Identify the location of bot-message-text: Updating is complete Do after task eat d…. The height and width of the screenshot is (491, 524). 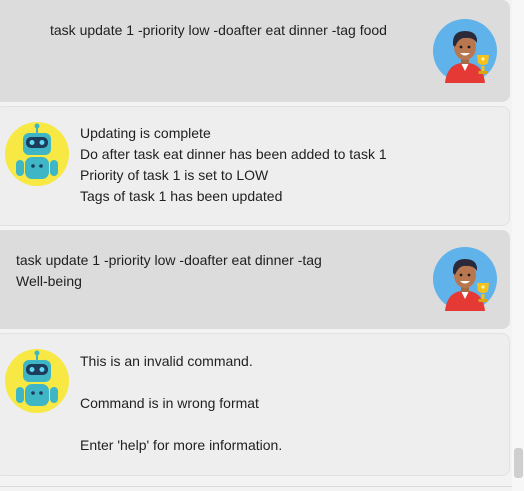
(233, 164).